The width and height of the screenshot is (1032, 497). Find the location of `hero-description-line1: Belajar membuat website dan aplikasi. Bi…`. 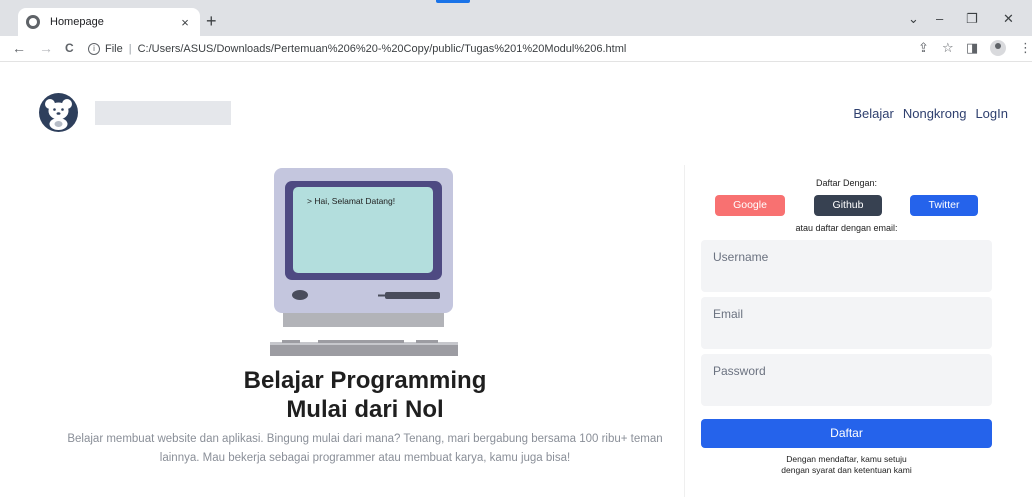

hero-description-line1: Belajar membuat website dan aplikasi. Bi… is located at coordinates (365, 439).